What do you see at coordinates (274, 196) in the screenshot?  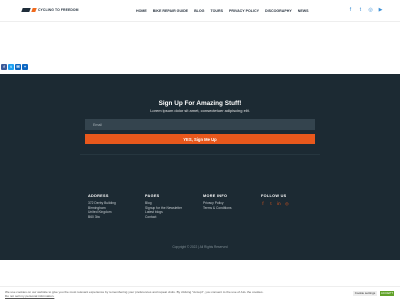 I see `follow-us-heading: FOLLOW US` at bounding box center [274, 196].